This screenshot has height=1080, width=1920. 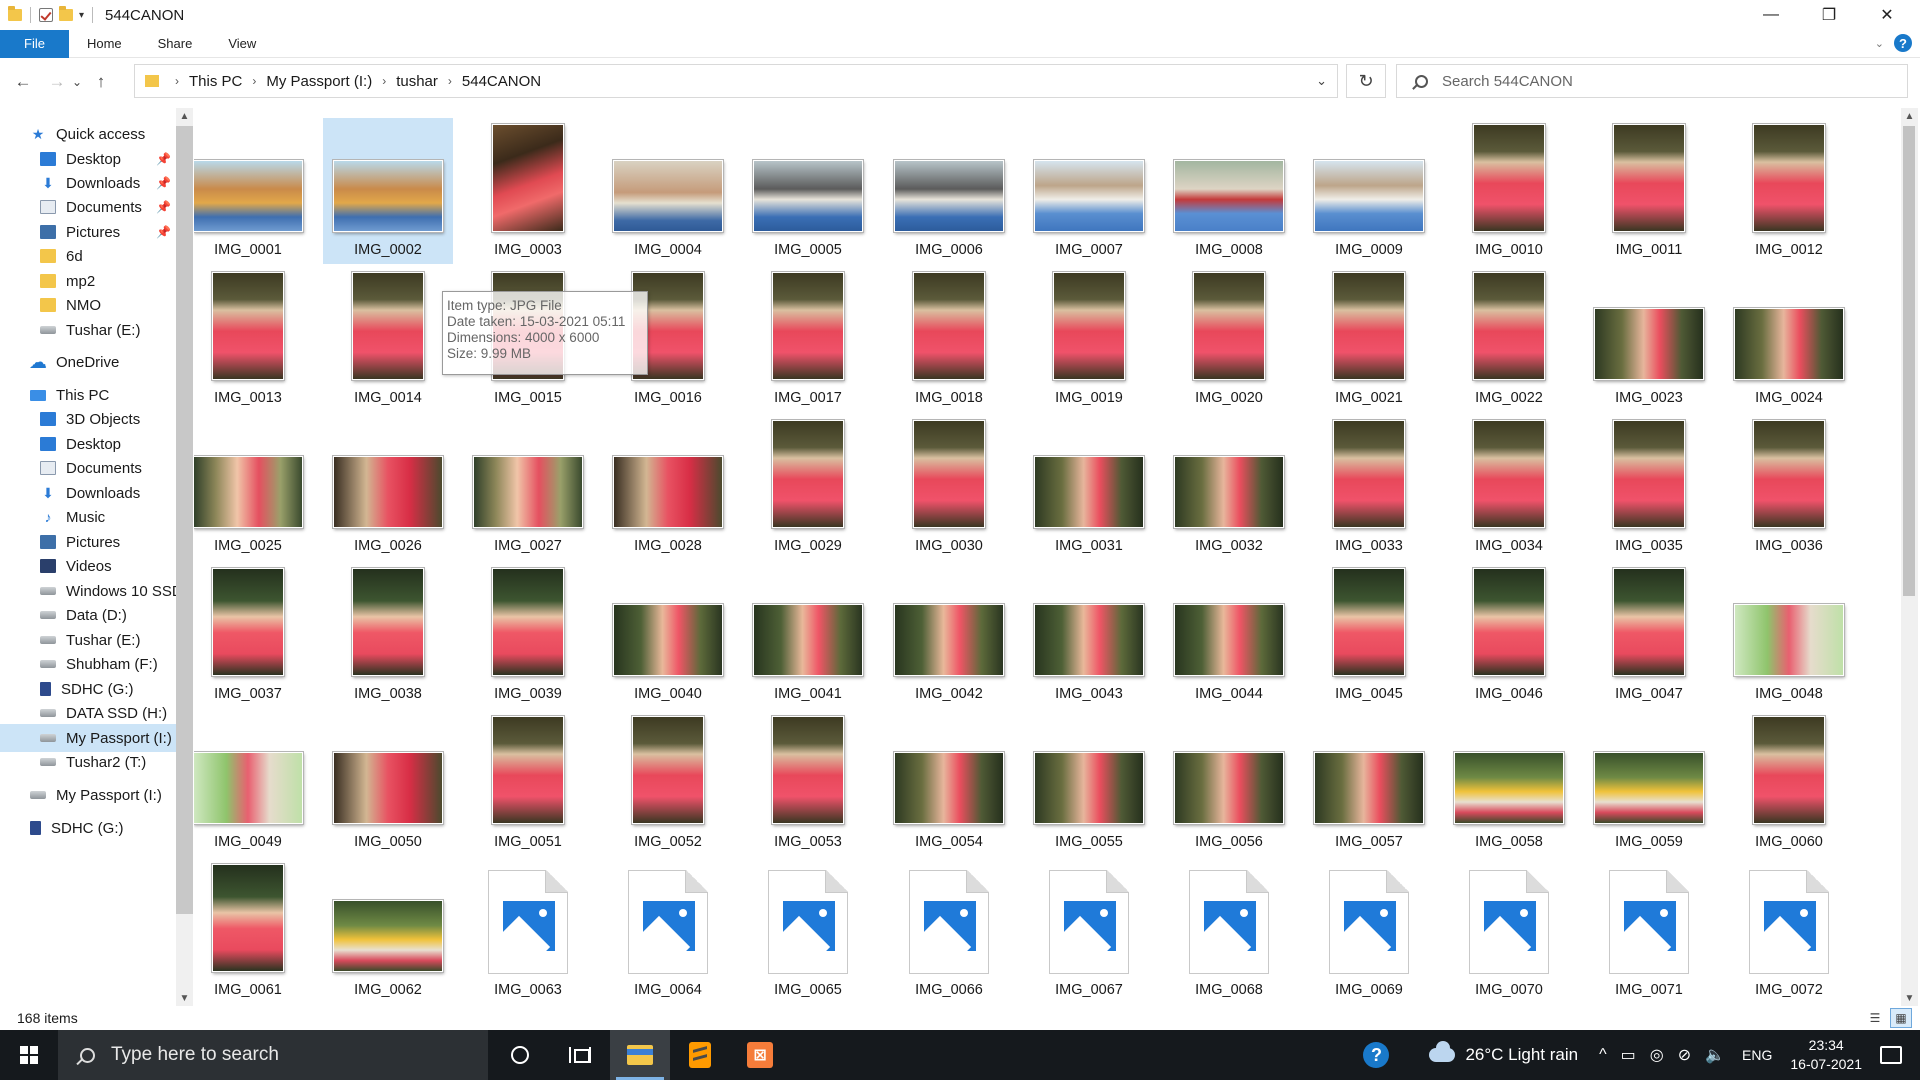 What do you see at coordinates (949, 931) in the screenshot?
I see `file-item: IMG_0066` at bounding box center [949, 931].